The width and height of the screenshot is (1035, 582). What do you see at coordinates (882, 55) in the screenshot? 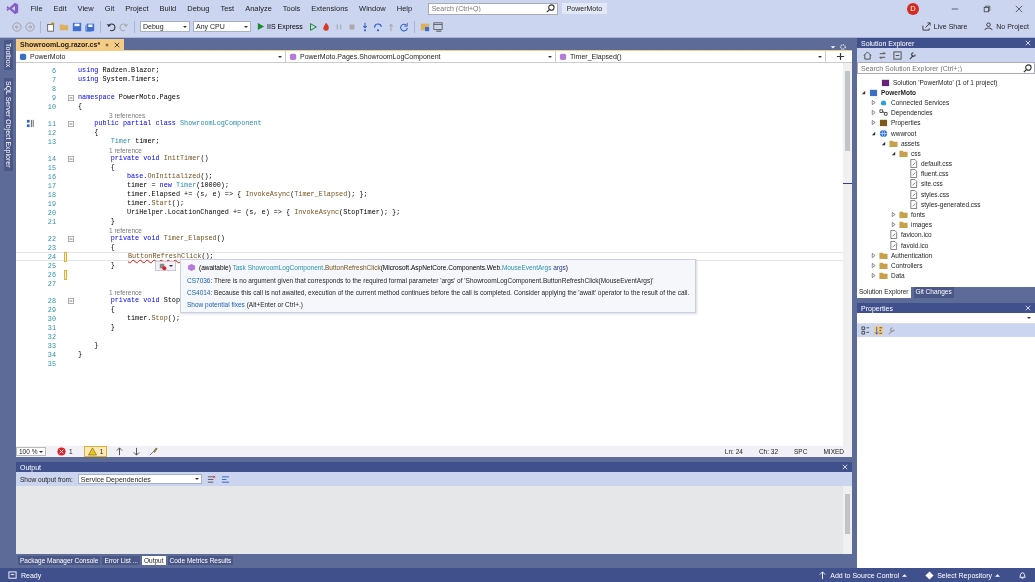
I see `sync-icon` at bounding box center [882, 55].